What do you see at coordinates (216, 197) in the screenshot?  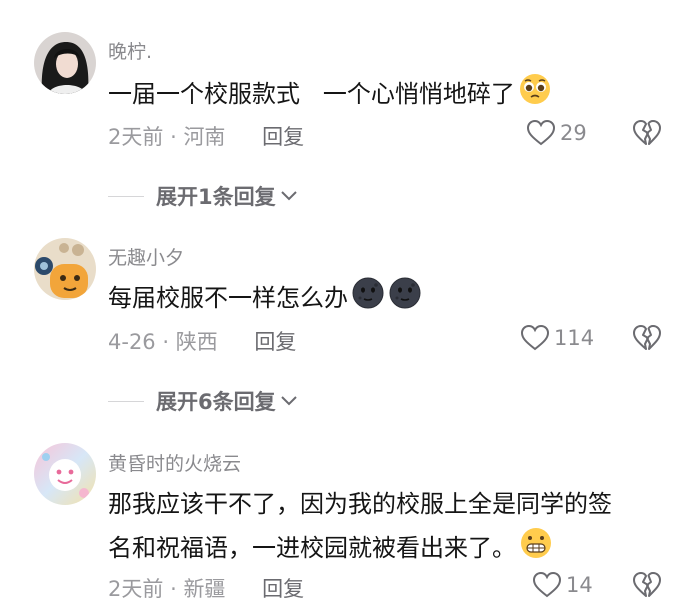 I see `expand-replies-label: 展开1条回复` at bounding box center [216, 197].